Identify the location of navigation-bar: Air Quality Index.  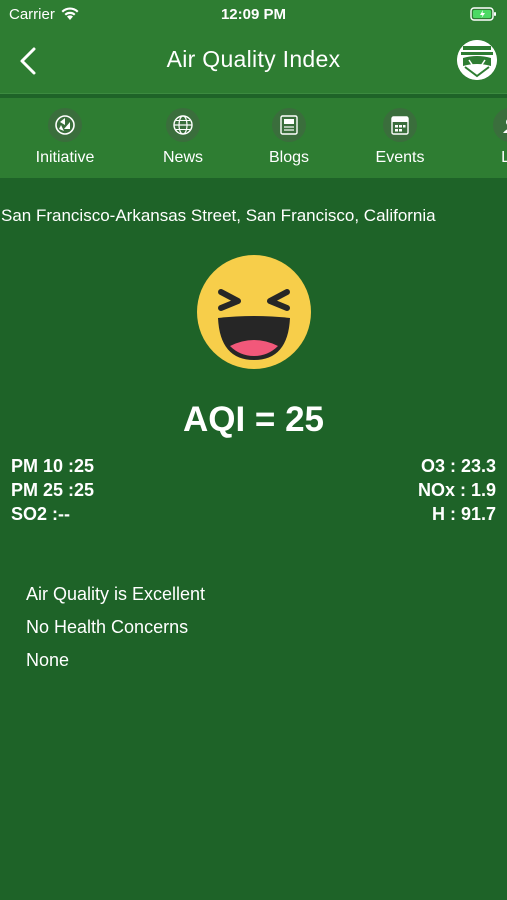
(253, 62).